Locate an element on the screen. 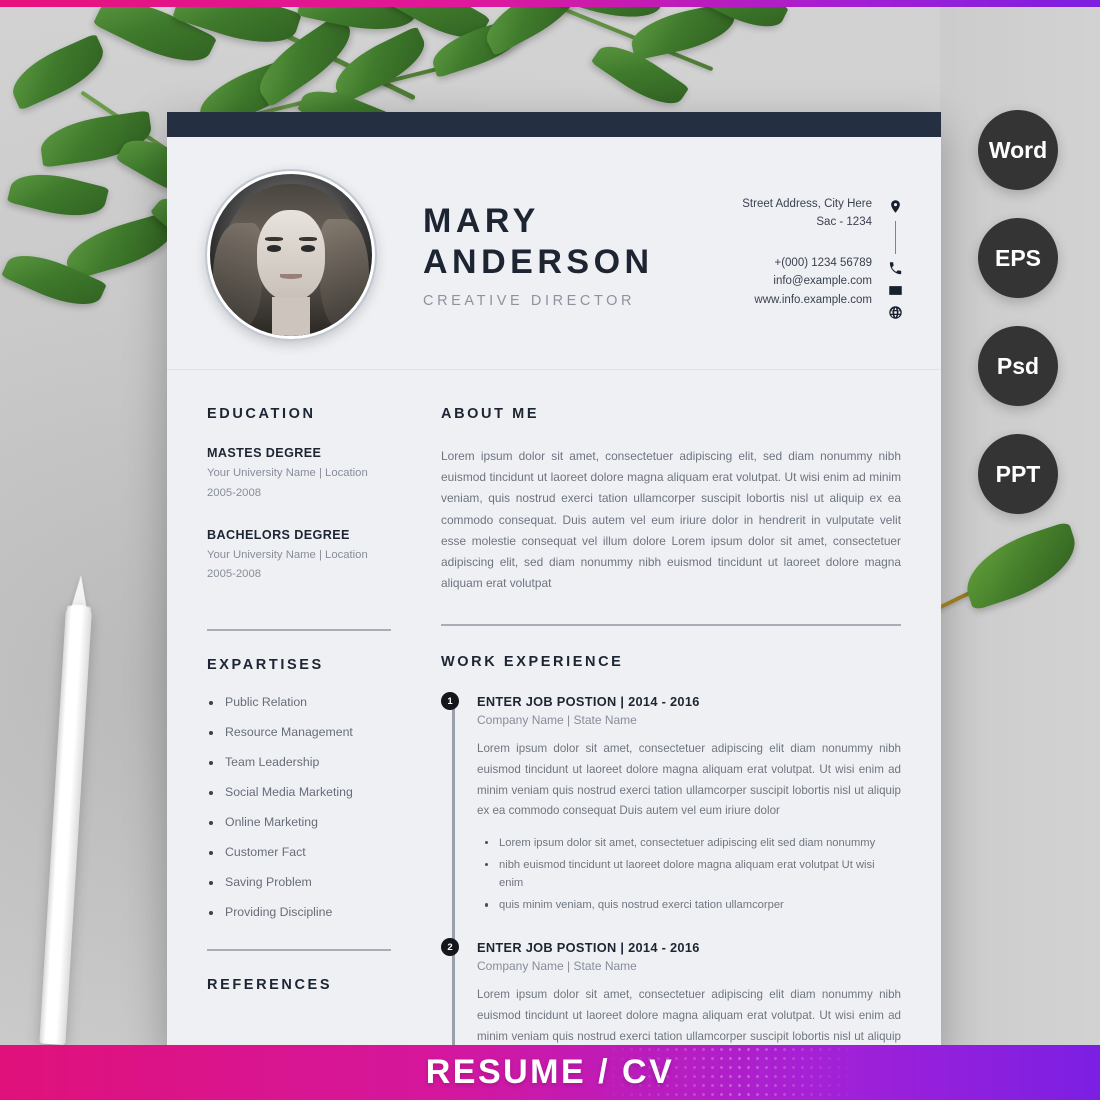  banner-title: RESUME / CV is located at coordinates (550, 1072).